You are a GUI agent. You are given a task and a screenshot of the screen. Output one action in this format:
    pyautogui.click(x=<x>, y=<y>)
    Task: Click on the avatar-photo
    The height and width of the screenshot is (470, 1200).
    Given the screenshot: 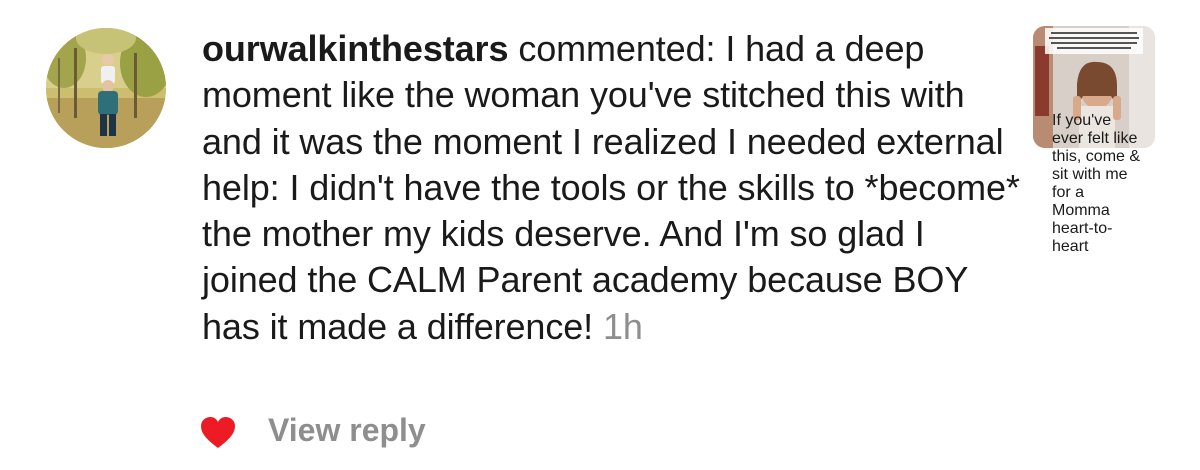 What is the action you would take?
    pyautogui.click(x=106, y=88)
    